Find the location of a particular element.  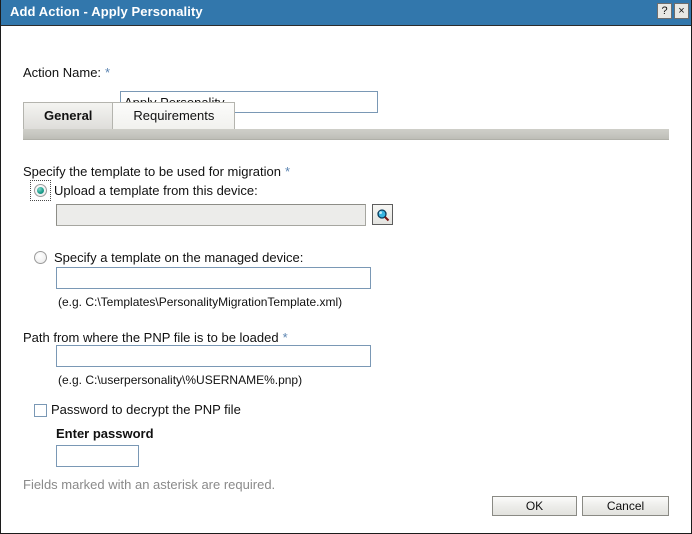

password-input is located at coordinates (97, 456).